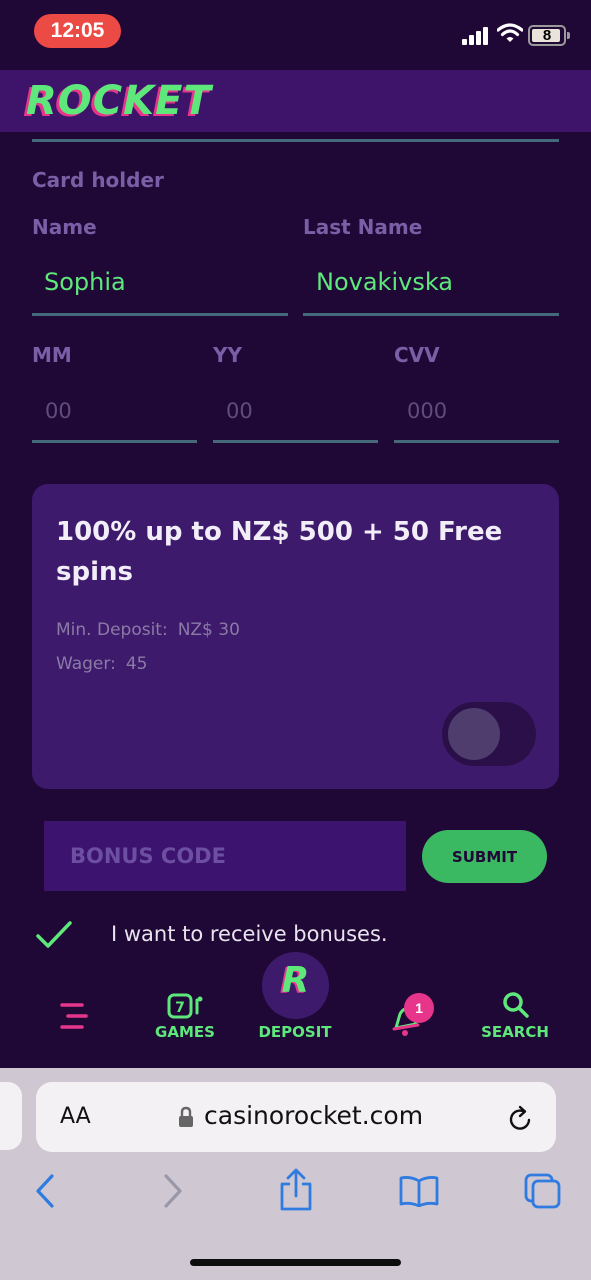 The image size is (591, 1280). I want to click on address-bar: AA casinorocket.com, so click(296, 1117).